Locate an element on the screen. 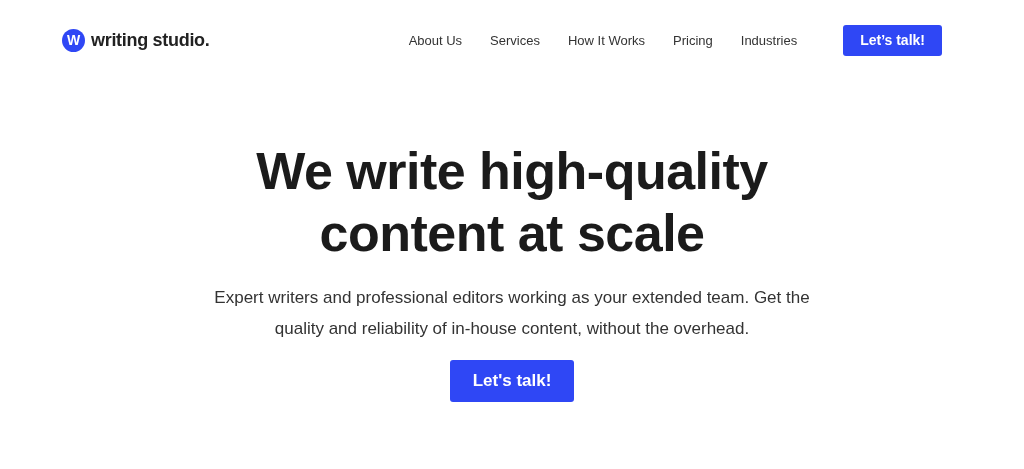 The width and height of the screenshot is (1024, 469). nav-link: Industries is located at coordinates (769, 40).